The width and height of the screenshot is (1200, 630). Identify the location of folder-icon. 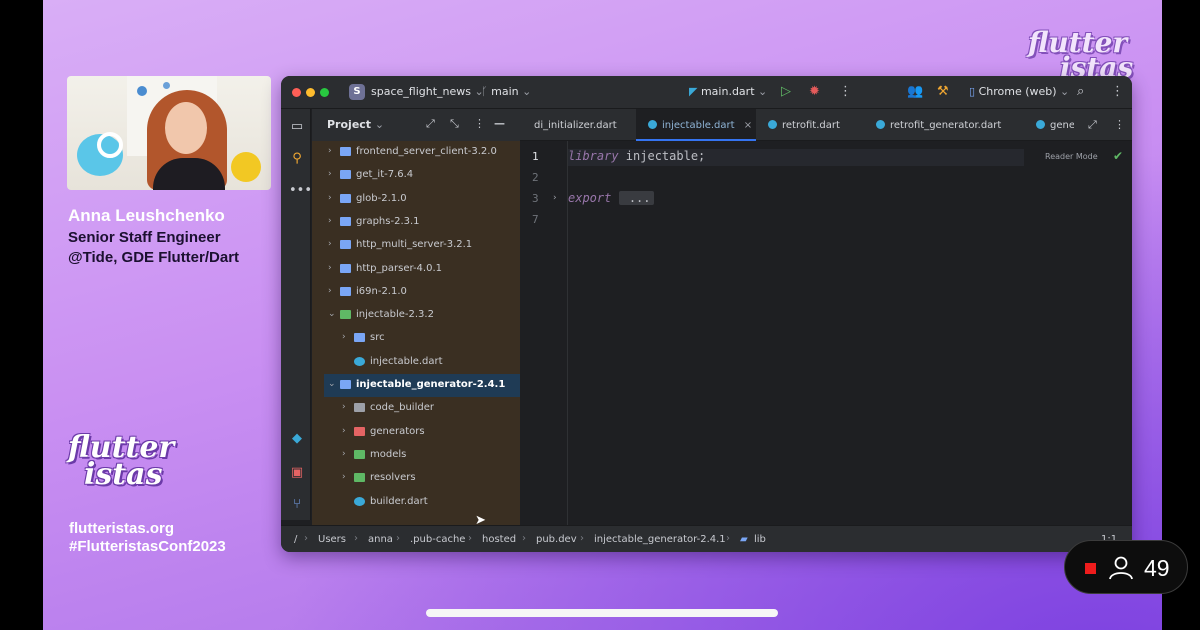
(359, 338).